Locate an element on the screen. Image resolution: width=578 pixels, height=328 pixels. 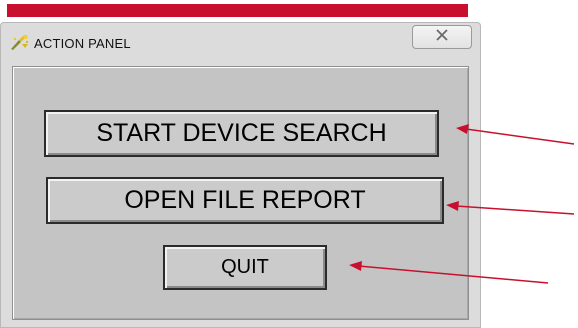
open-file-report-label: OPEN FILE REPORT is located at coordinates (245, 200).